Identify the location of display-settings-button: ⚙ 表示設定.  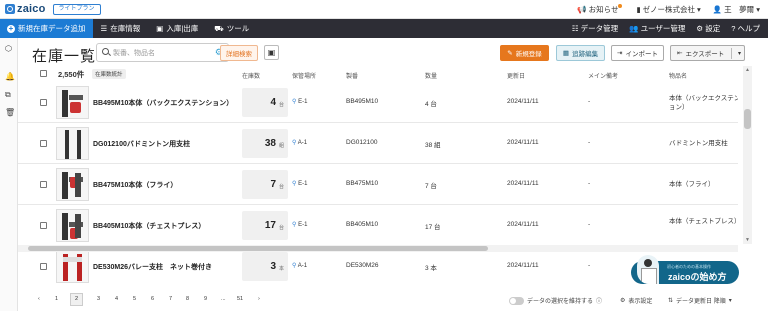
(636, 300).